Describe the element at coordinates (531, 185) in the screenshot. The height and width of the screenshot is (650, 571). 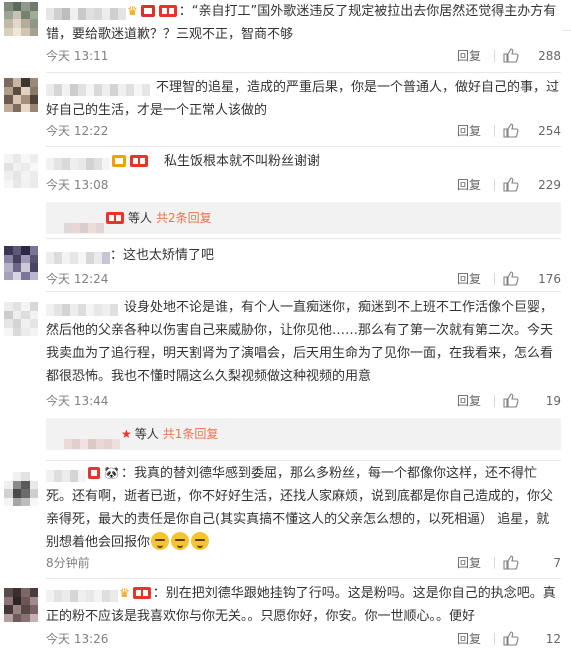
I see `like-button: 229` at that location.